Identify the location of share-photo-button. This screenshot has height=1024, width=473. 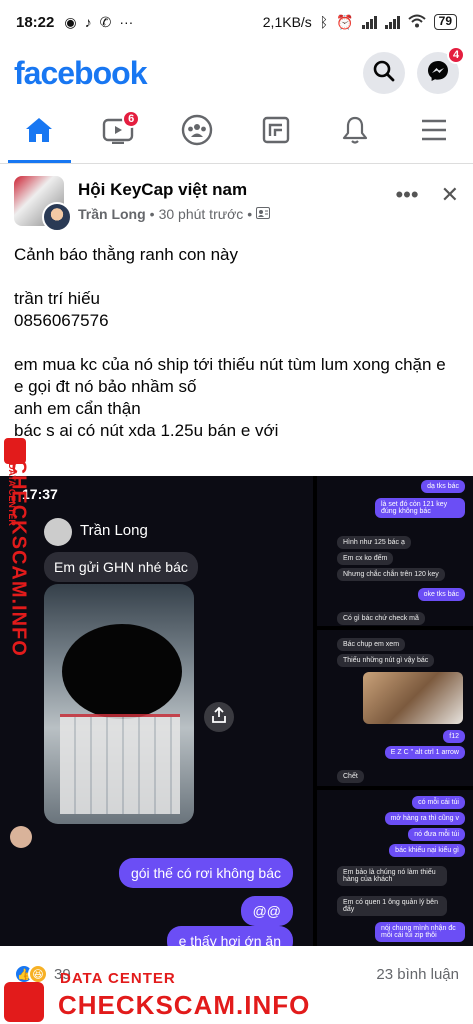
(219, 717).